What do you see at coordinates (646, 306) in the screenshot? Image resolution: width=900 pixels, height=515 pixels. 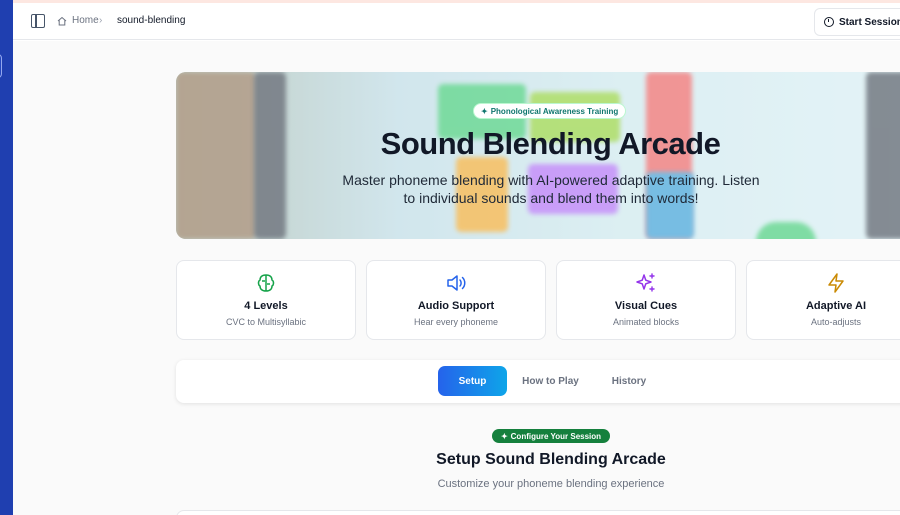 I see `feature-title: Visual Cues` at bounding box center [646, 306].